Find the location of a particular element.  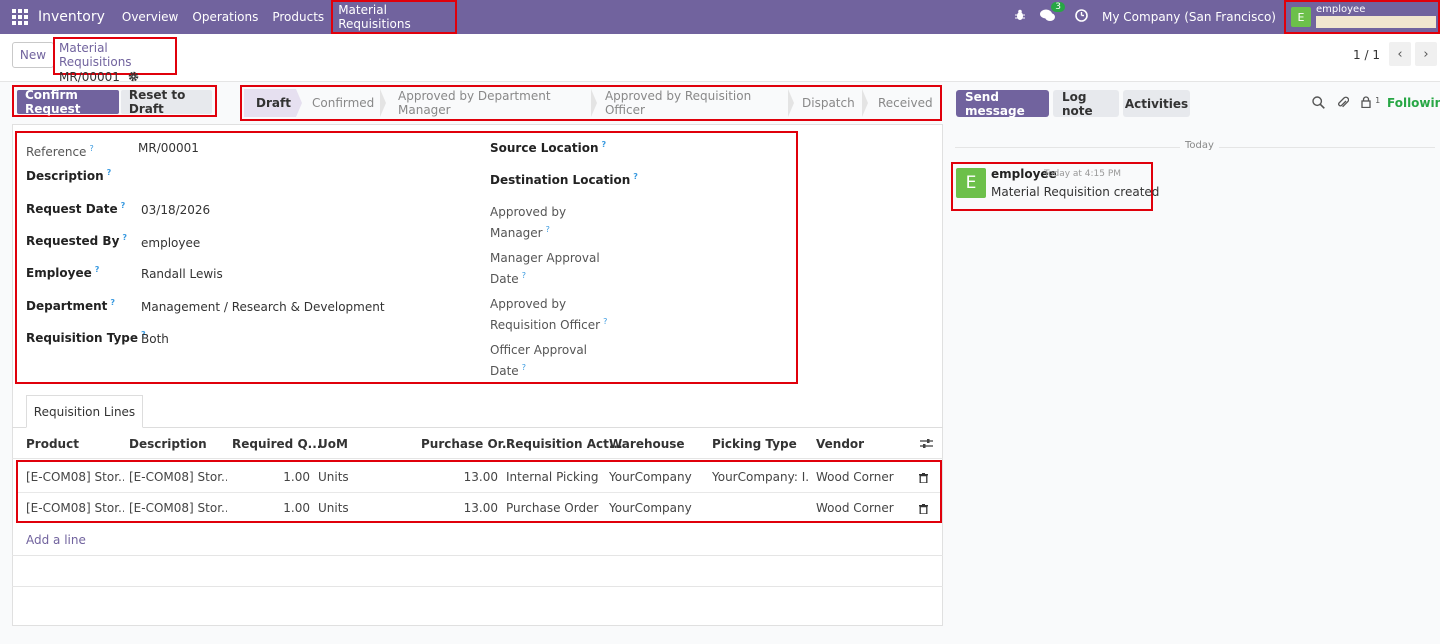

breadcrumb: Material Requisitions MR/00001 is located at coordinates (115, 60).